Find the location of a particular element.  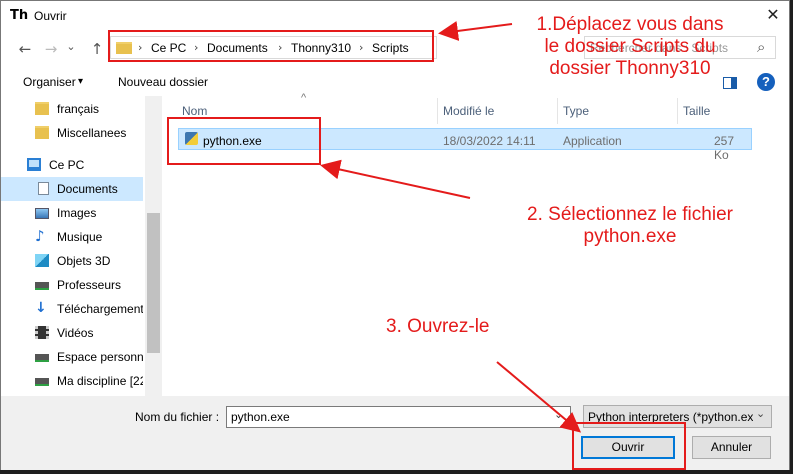

sidebar-item-label: Vidéos is located at coordinates (75, 333).